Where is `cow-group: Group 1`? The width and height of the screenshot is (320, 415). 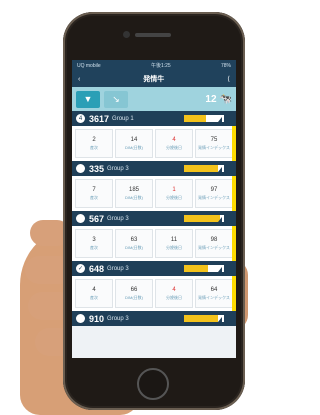 cow-group: Group 1 is located at coordinates (123, 118).